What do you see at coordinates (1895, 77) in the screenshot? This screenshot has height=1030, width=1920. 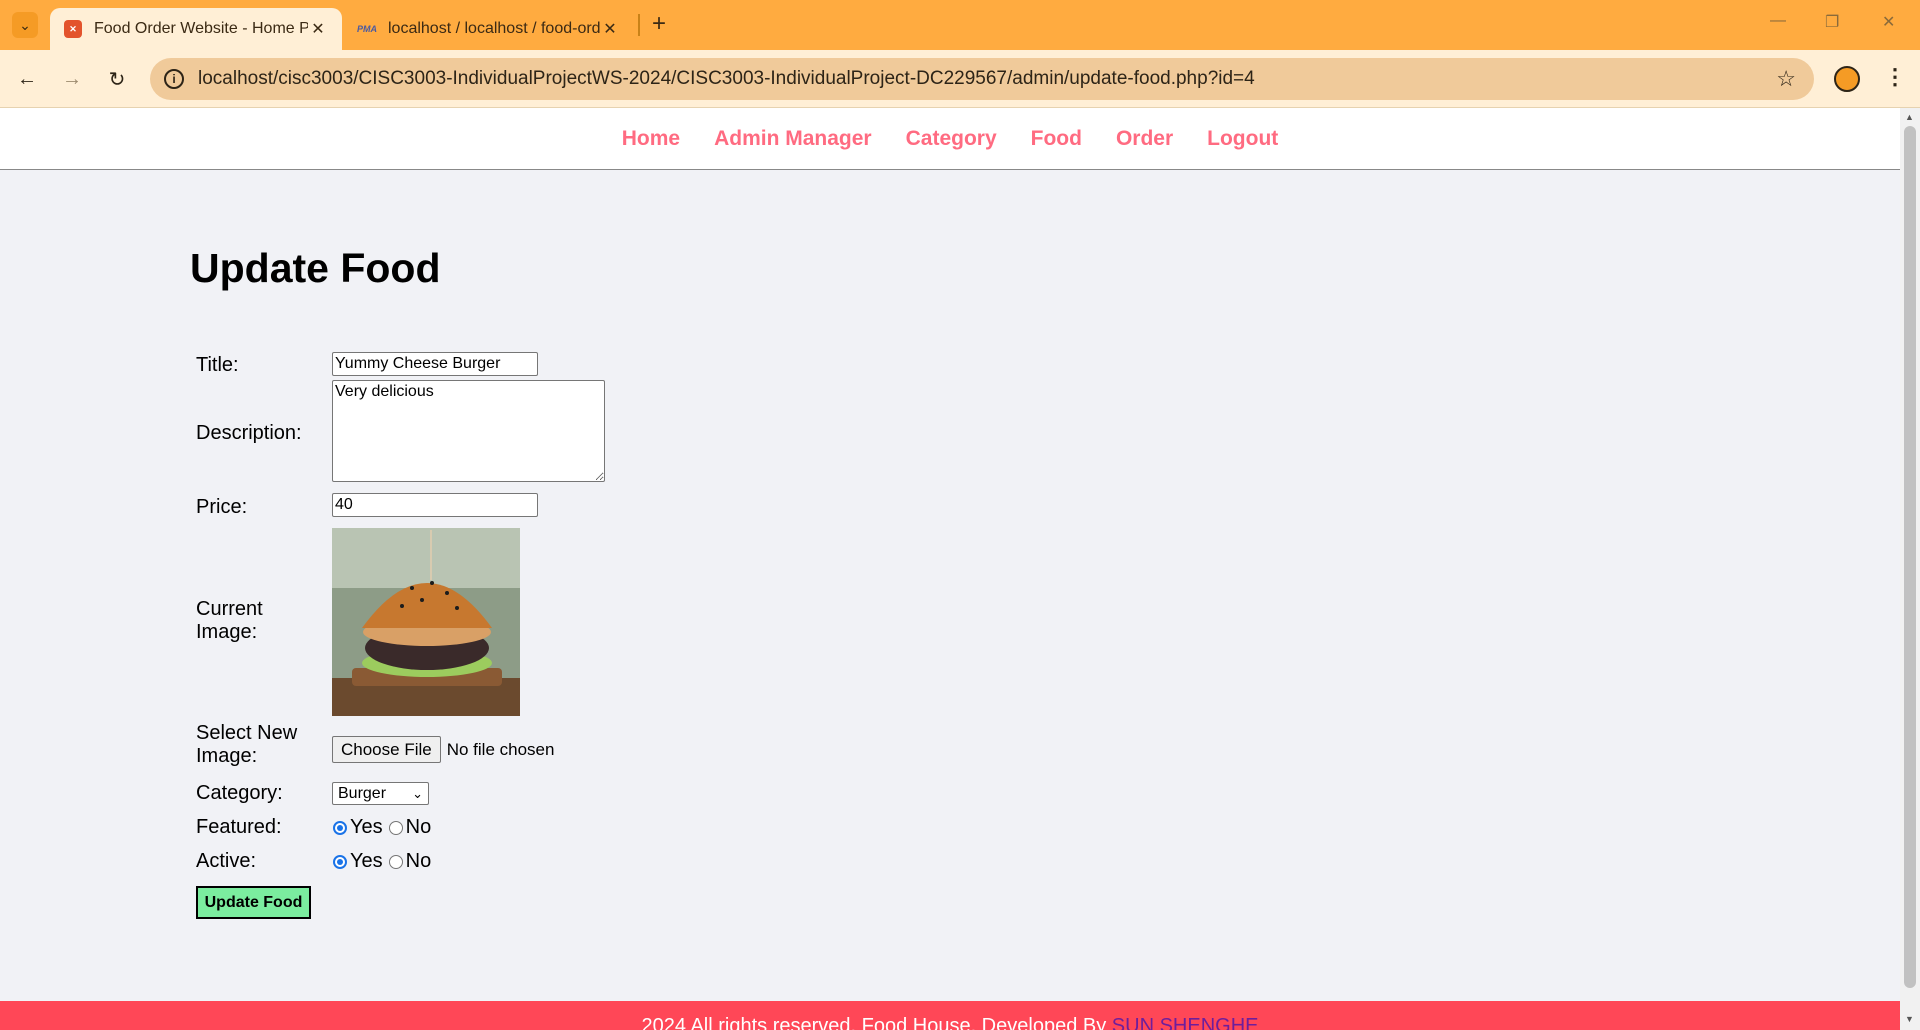 I see `menu-kebab-icon: ⋮` at bounding box center [1895, 77].